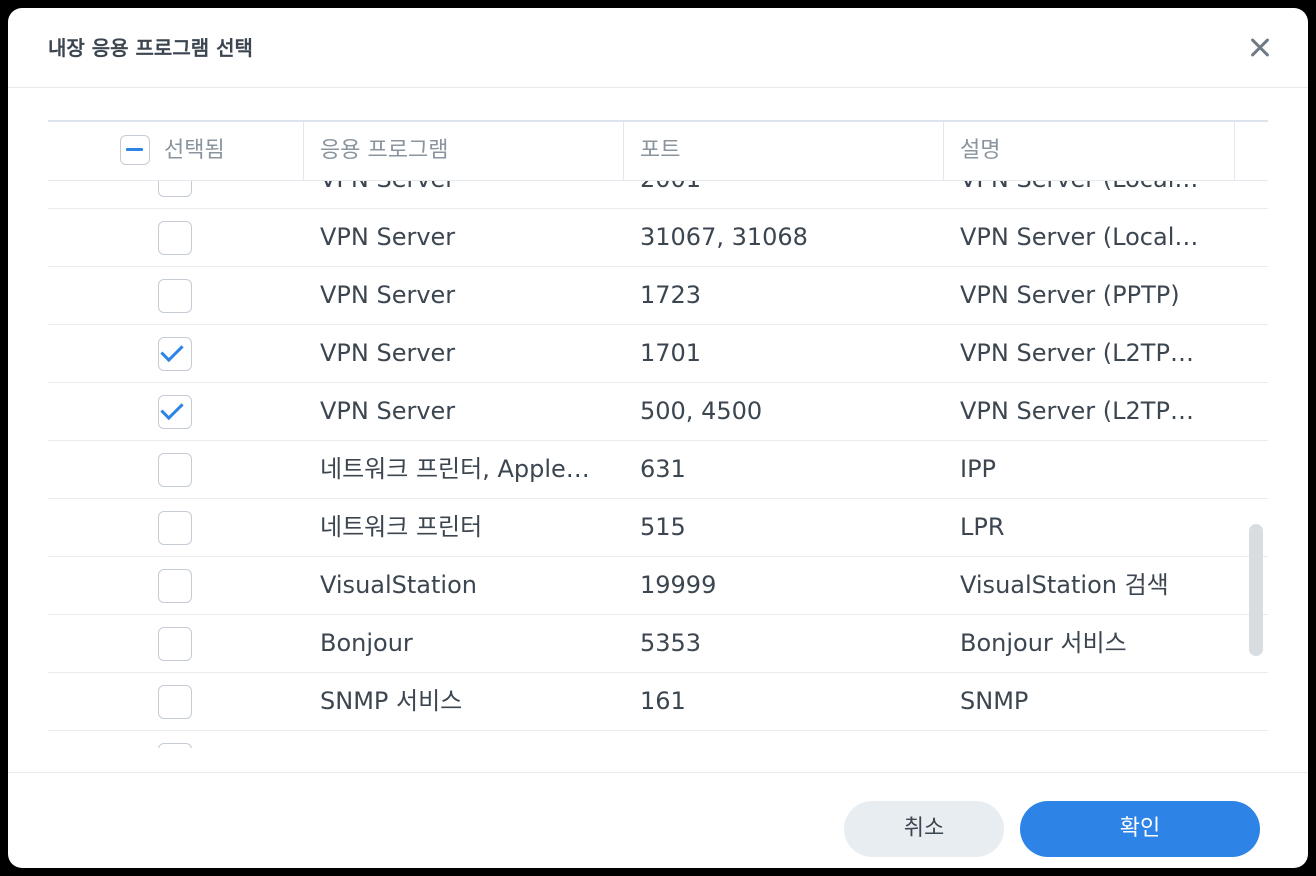  I want to click on column-label-application: 응용 프로그램, so click(384, 150).